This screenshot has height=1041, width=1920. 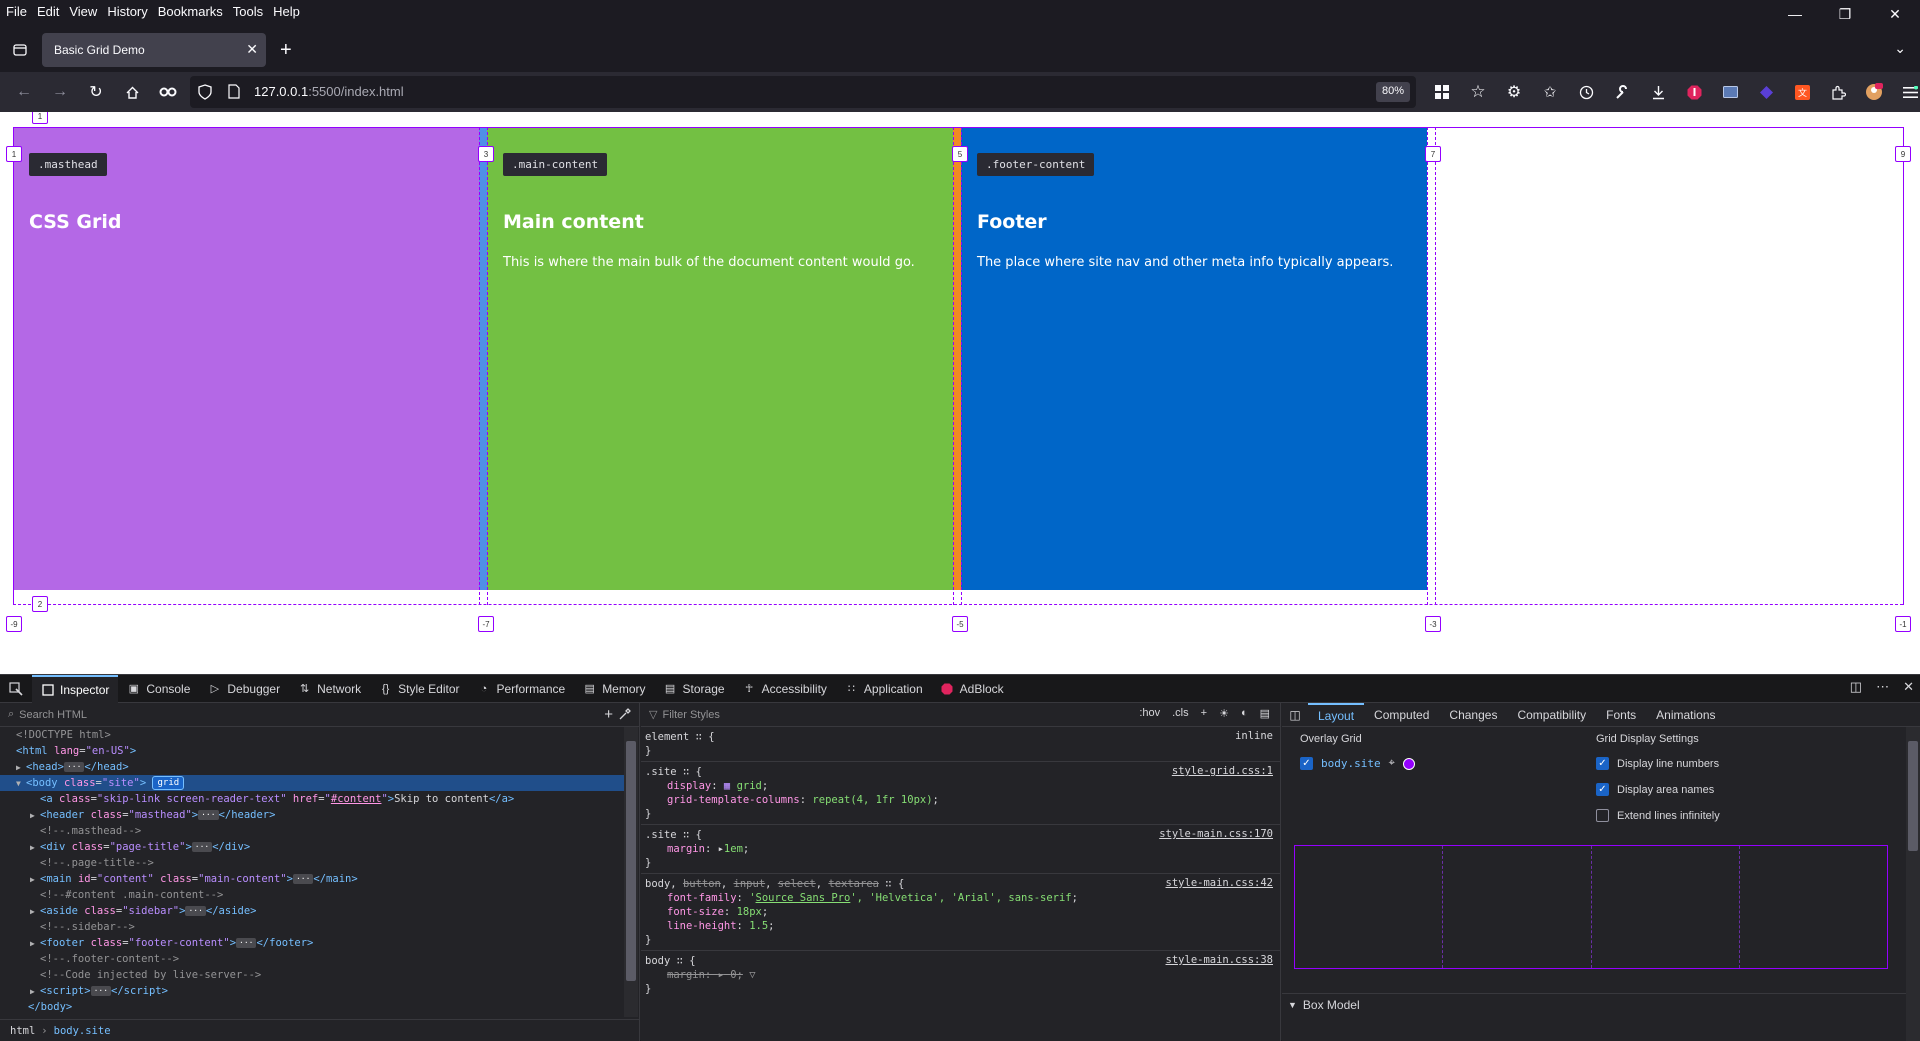 I want to click on rule-source-link: style-grid.css:1, so click(x=1222, y=771).